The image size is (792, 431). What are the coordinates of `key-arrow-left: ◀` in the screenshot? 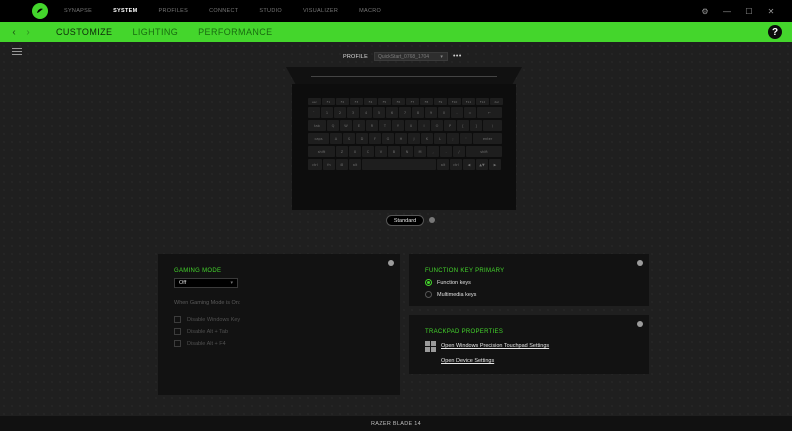 It's located at (469, 164).